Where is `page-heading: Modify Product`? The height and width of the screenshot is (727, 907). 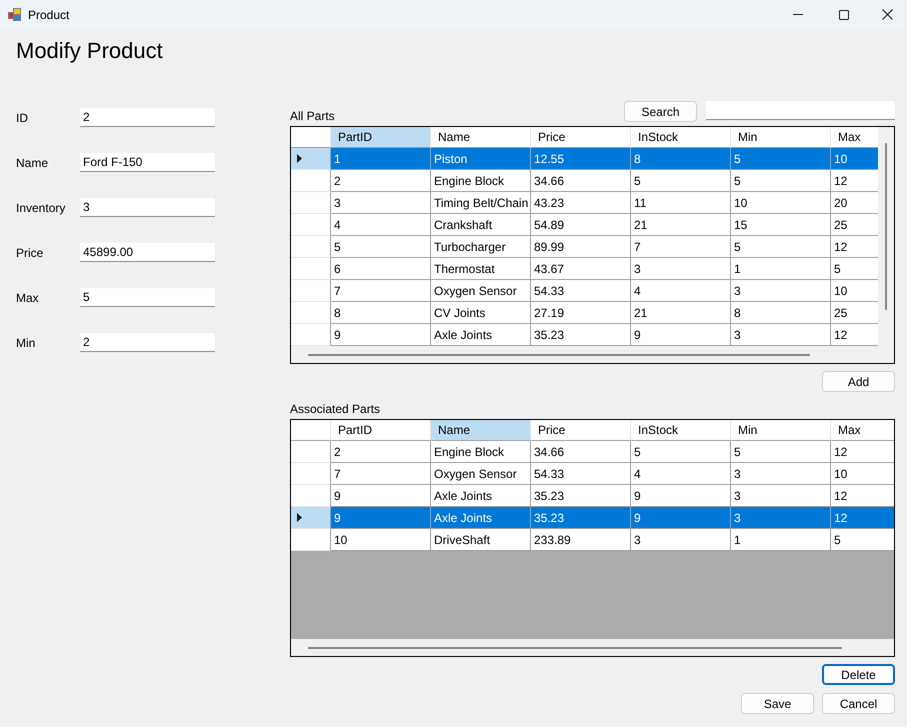
page-heading: Modify Product is located at coordinates (90, 51).